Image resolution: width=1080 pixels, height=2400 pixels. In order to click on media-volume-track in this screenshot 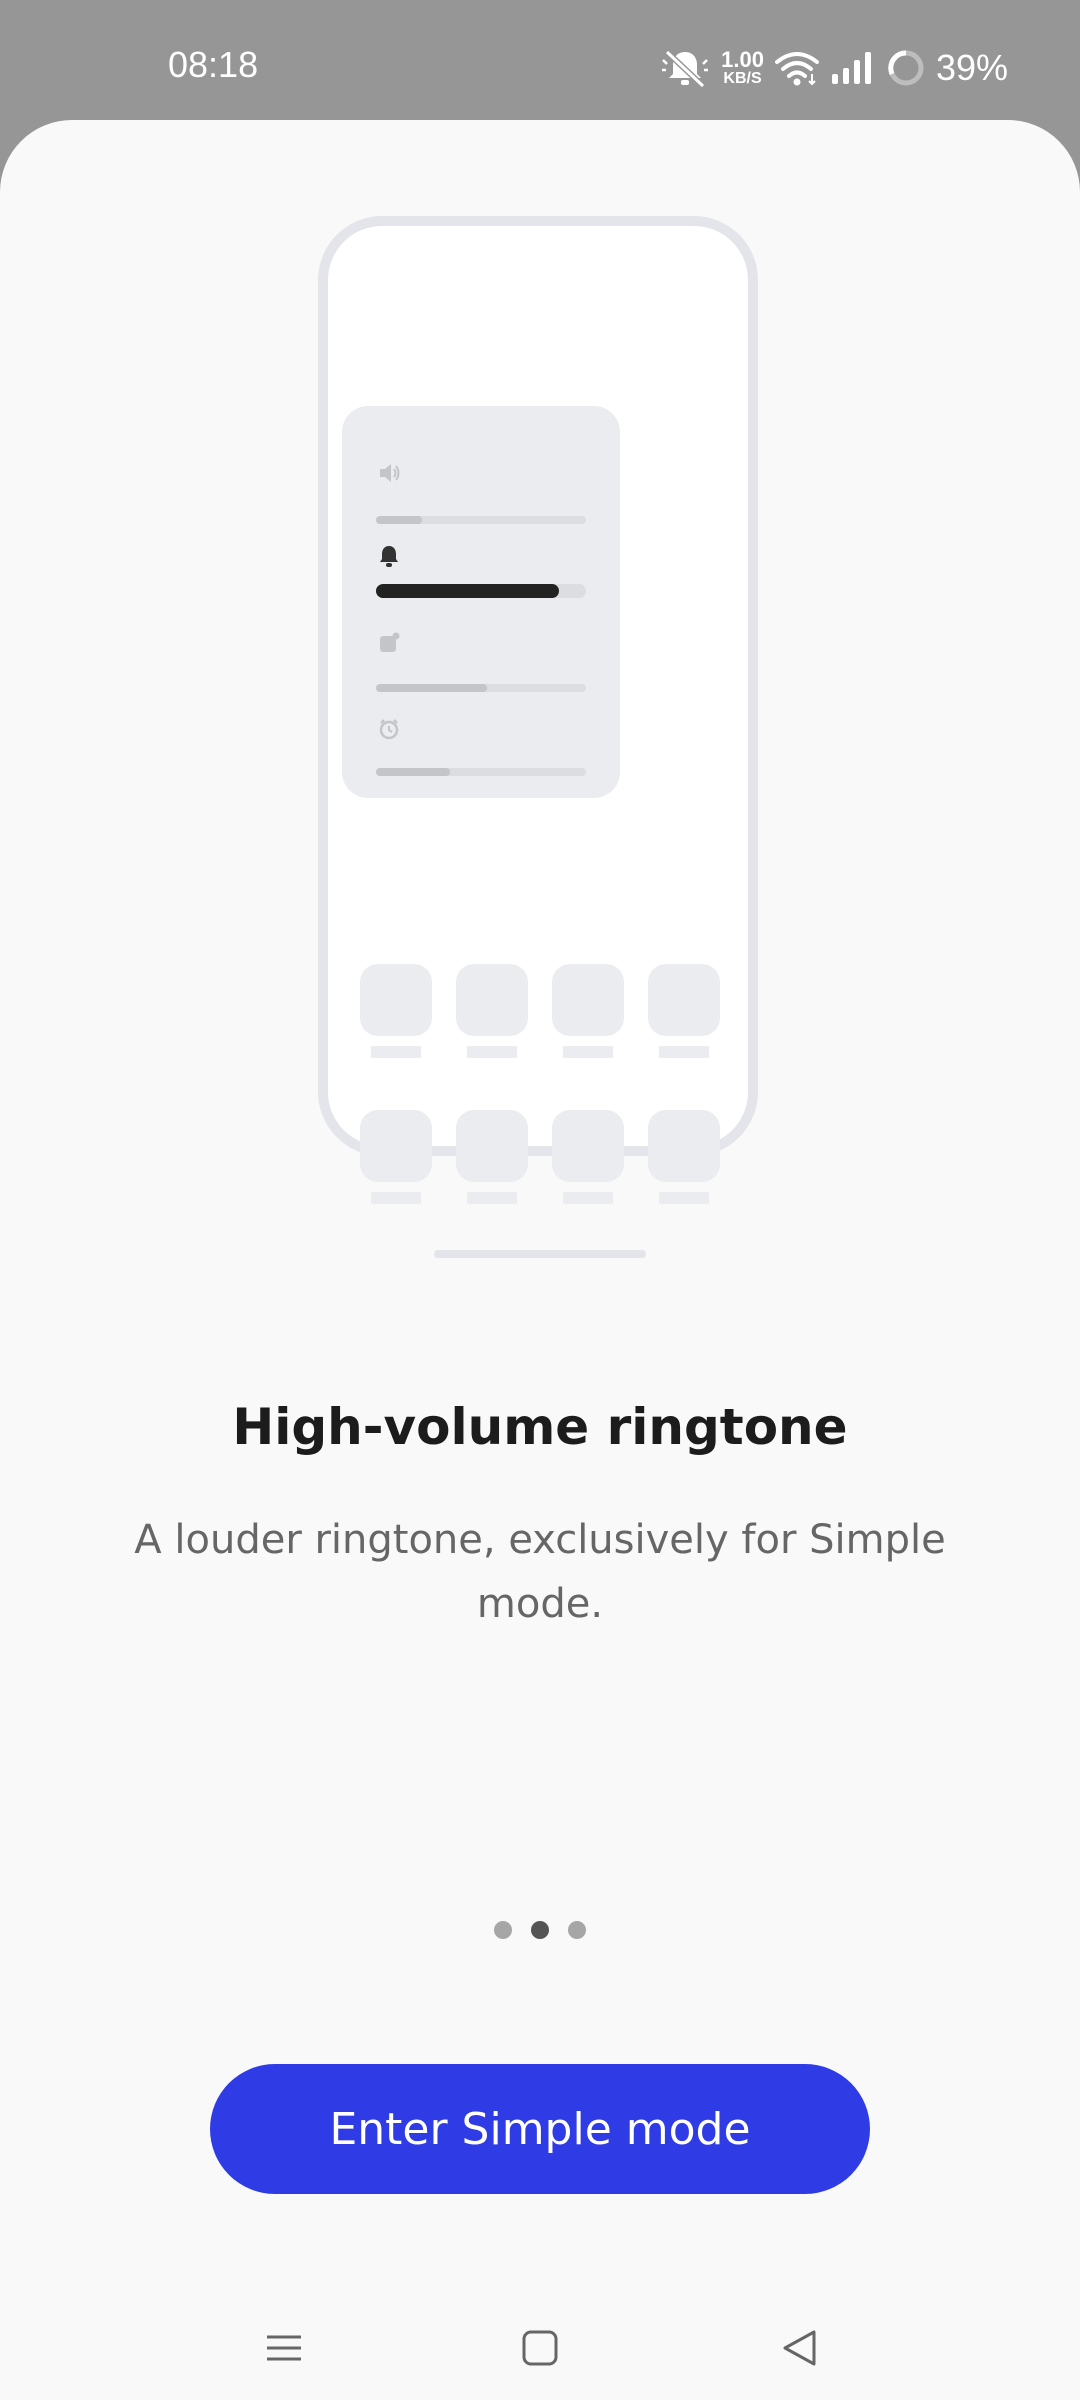, I will do `click(481, 520)`.